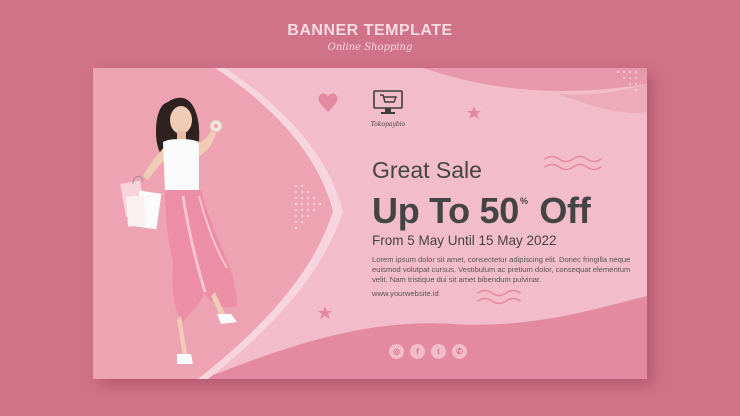 Image resolution: width=740 pixels, height=416 pixels. What do you see at coordinates (388, 102) in the screenshot?
I see `cart-monitor-icon` at bounding box center [388, 102].